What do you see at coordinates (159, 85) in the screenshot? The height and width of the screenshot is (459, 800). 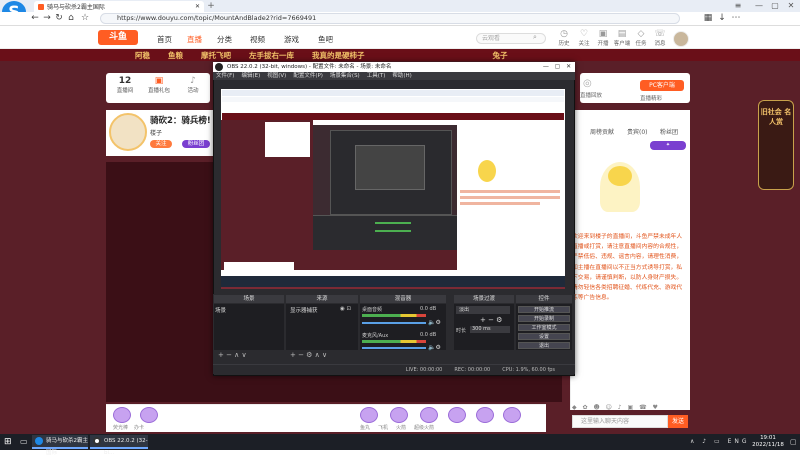 I see `room-stat: ▣ 直播礼包` at bounding box center [159, 85].